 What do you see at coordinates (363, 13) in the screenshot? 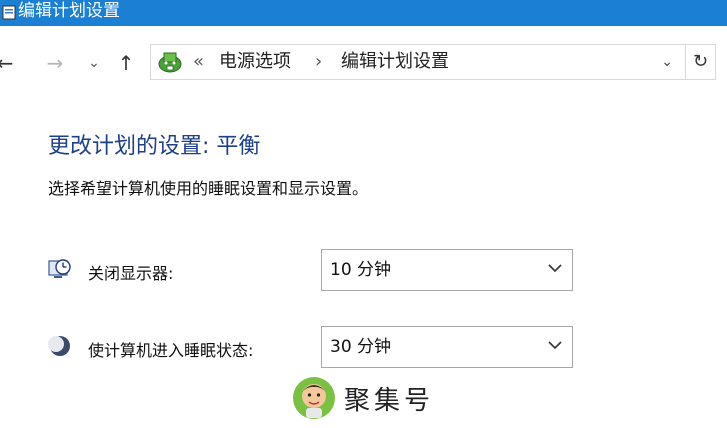
I see `title-bar: 编辑计划设置` at bounding box center [363, 13].